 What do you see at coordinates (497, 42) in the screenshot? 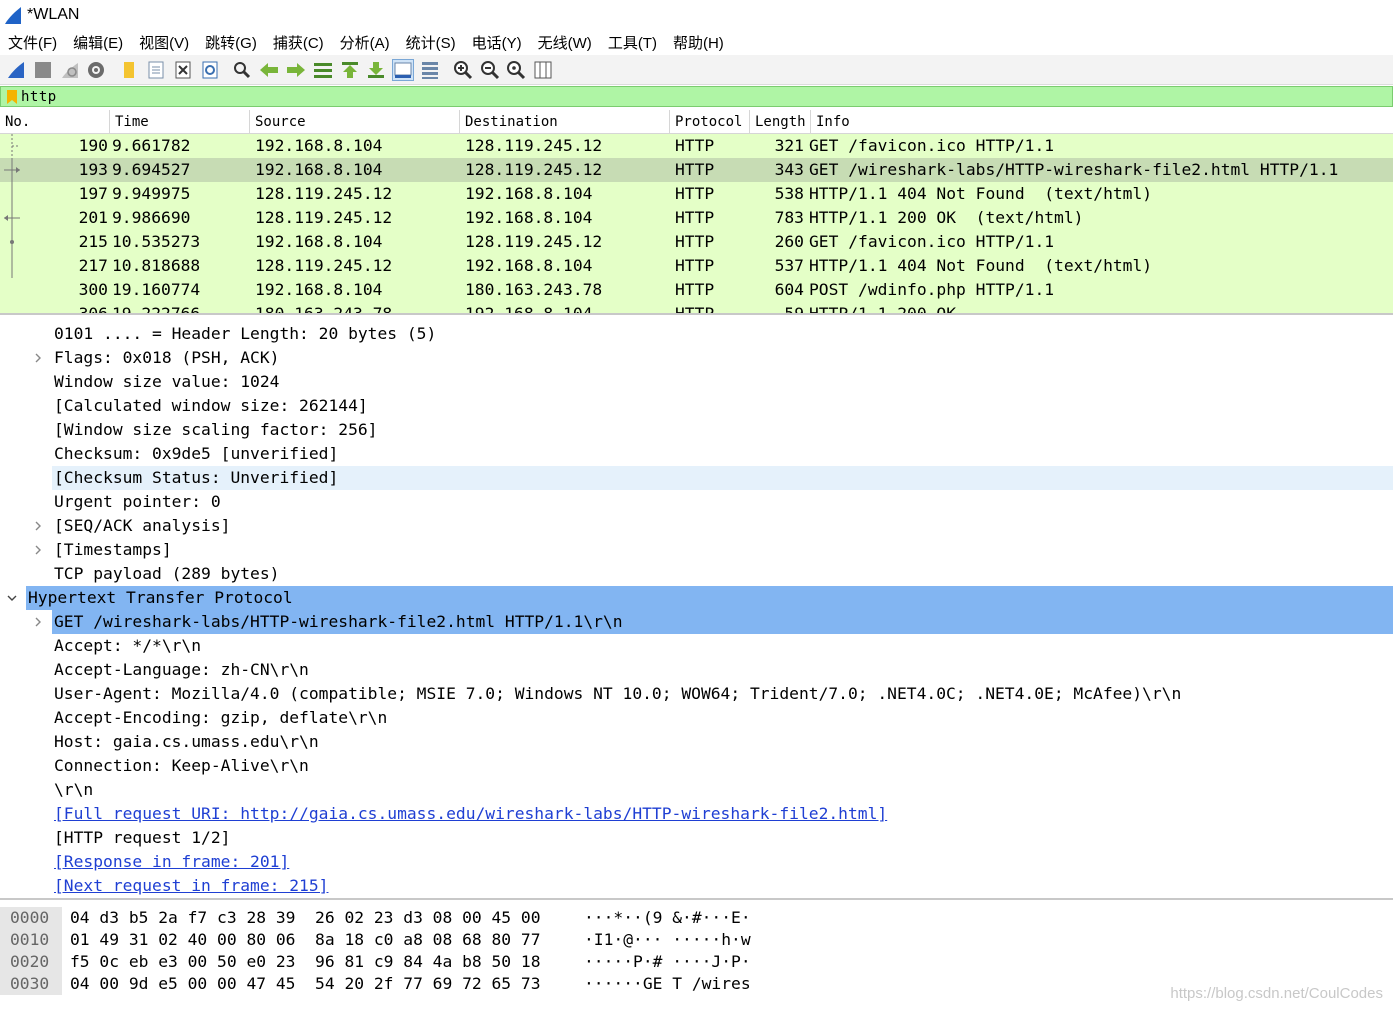
I see `menu-telephony: 电话(Y)` at bounding box center [497, 42].